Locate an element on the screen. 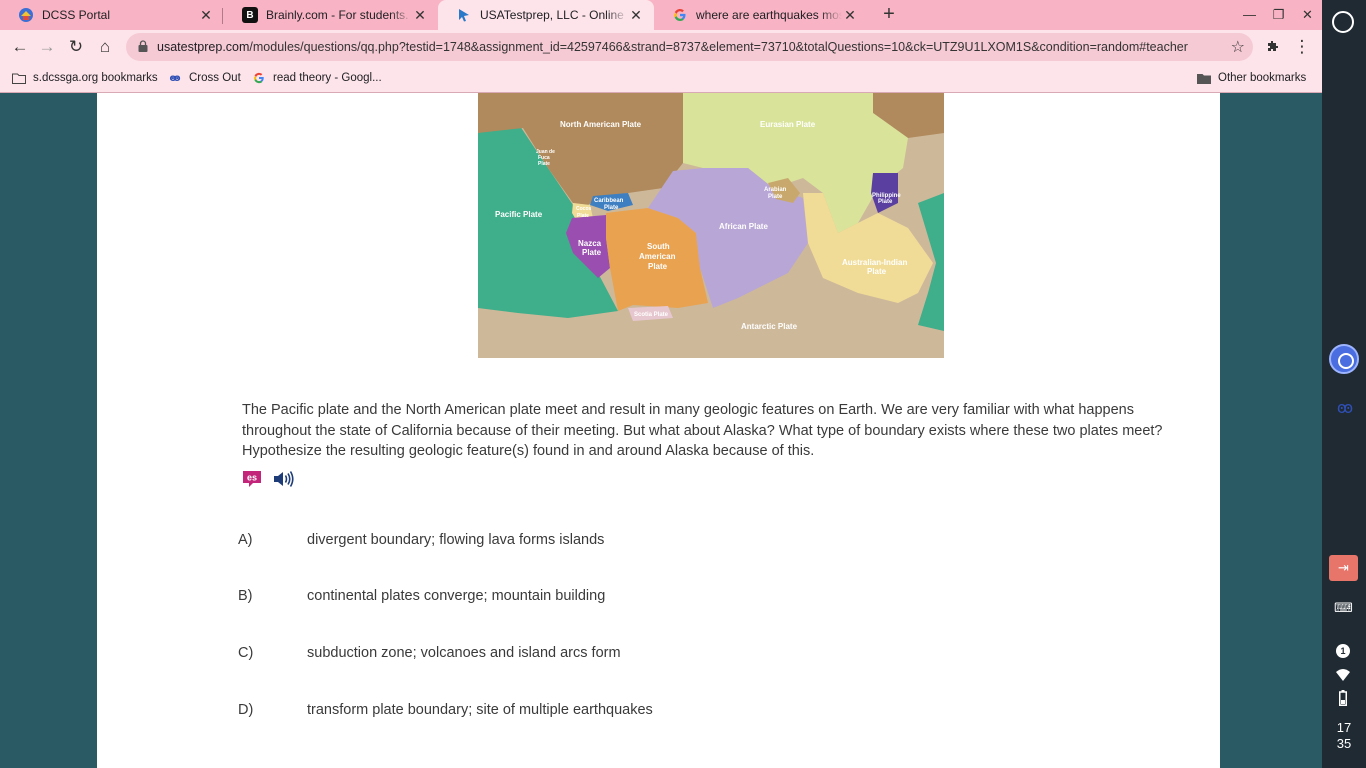 The image size is (1366, 768). choice-letter: B) is located at coordinates (245, 596).